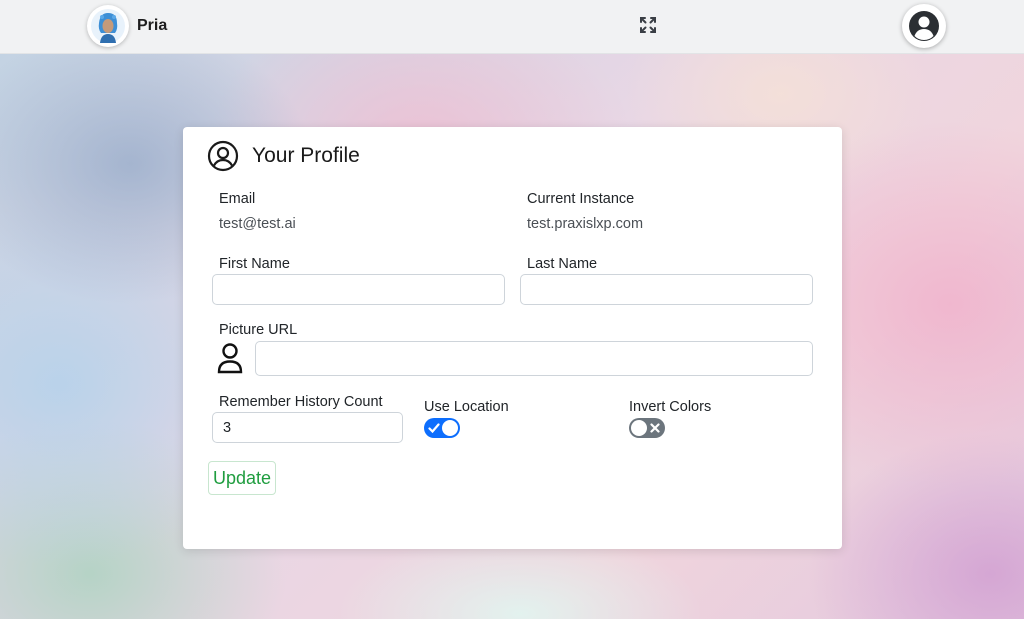 The width and height of the screenshot is (1024, 619). What do you see at coordinates (562, 264) in the screenshot?
I see `last-name-label: Last Name` at bounding box center [562, 264].